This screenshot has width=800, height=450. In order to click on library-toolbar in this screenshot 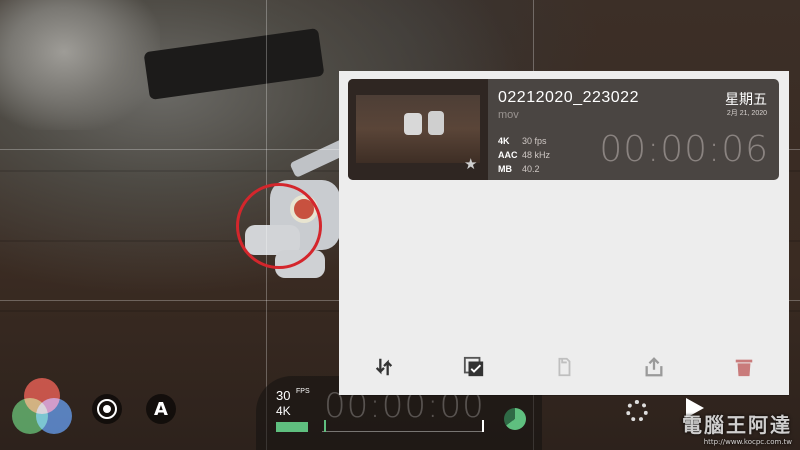, I will do `click(564, 367)`.